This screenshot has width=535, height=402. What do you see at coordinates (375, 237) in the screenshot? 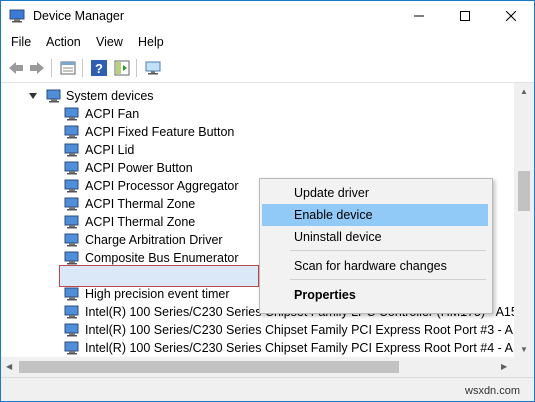
I see `menu-item-uninstall-device: Uninstall device` at bounding box center [375, 237].